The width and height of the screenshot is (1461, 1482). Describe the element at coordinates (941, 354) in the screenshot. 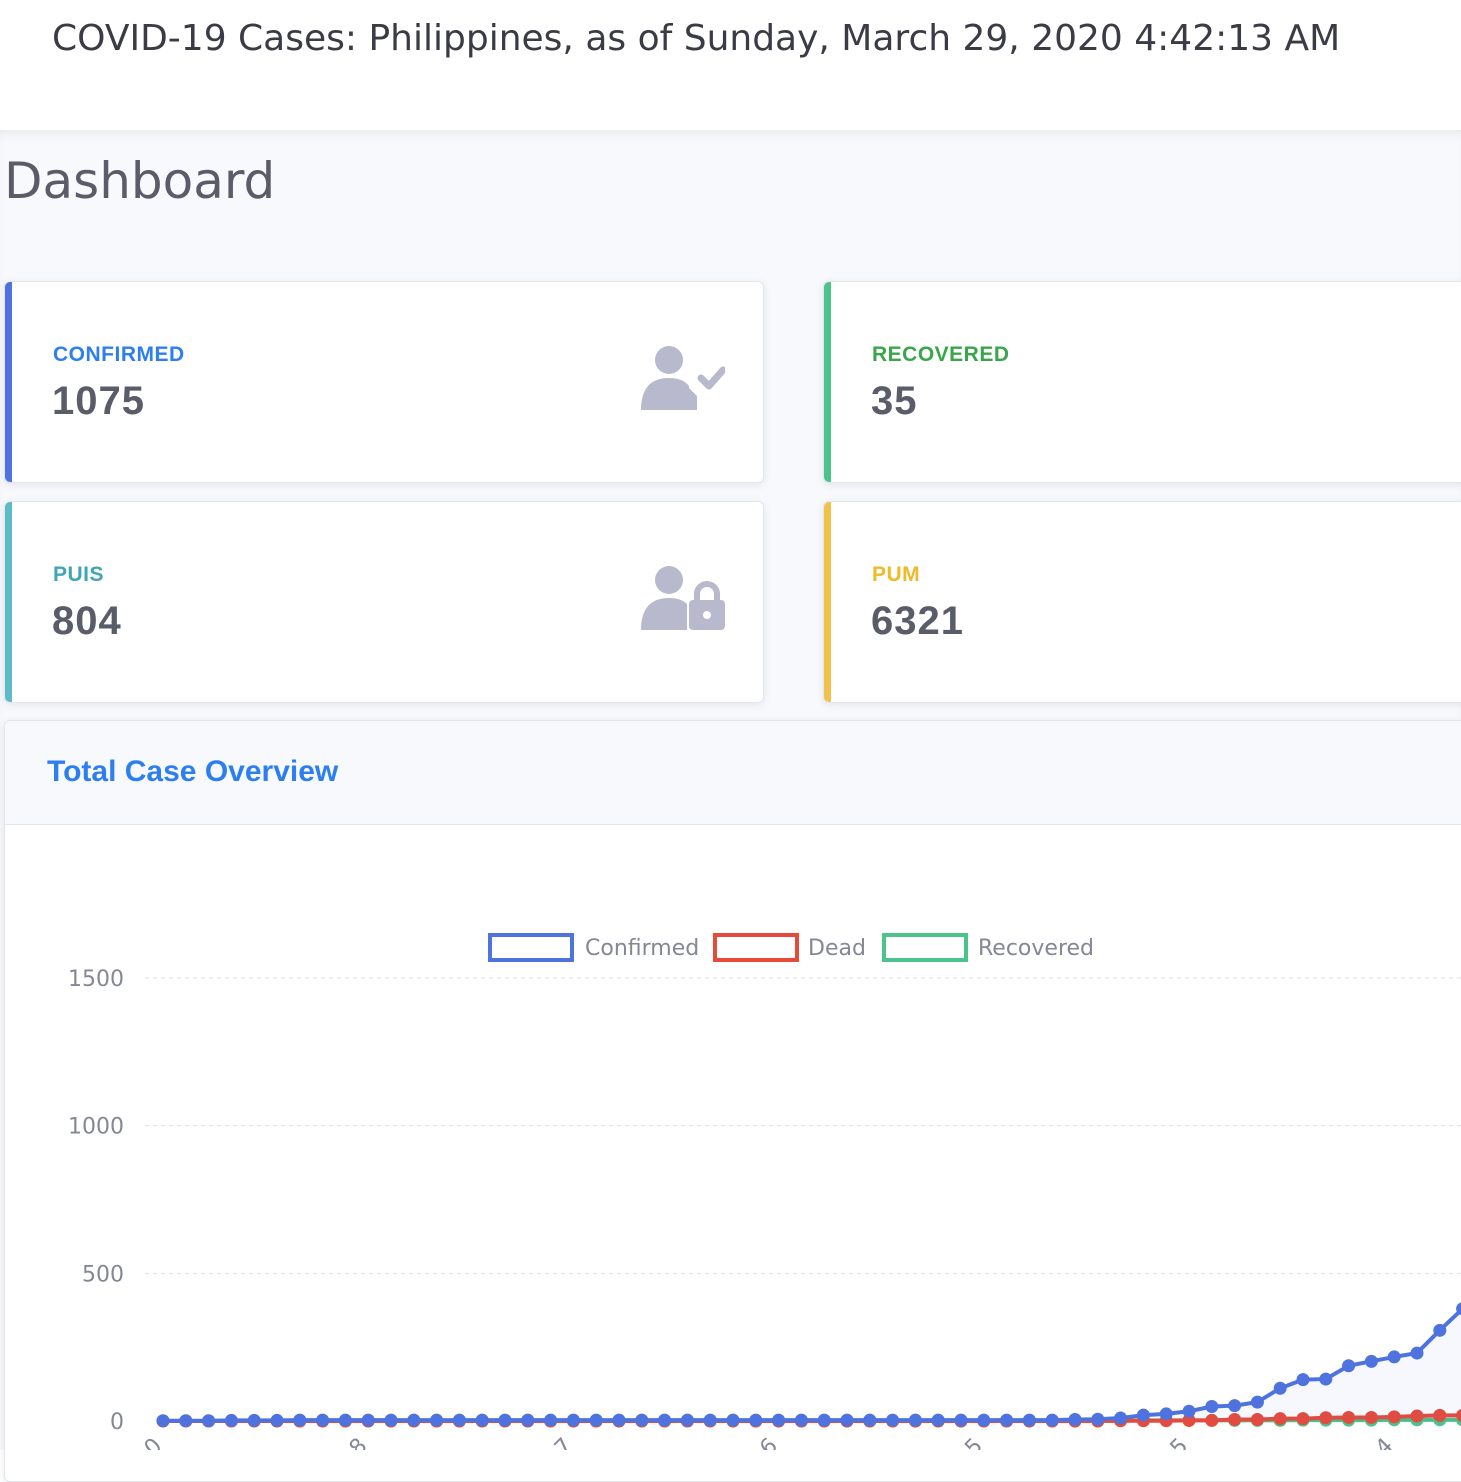

I see `recovered-label: RECOVERED` at that location.